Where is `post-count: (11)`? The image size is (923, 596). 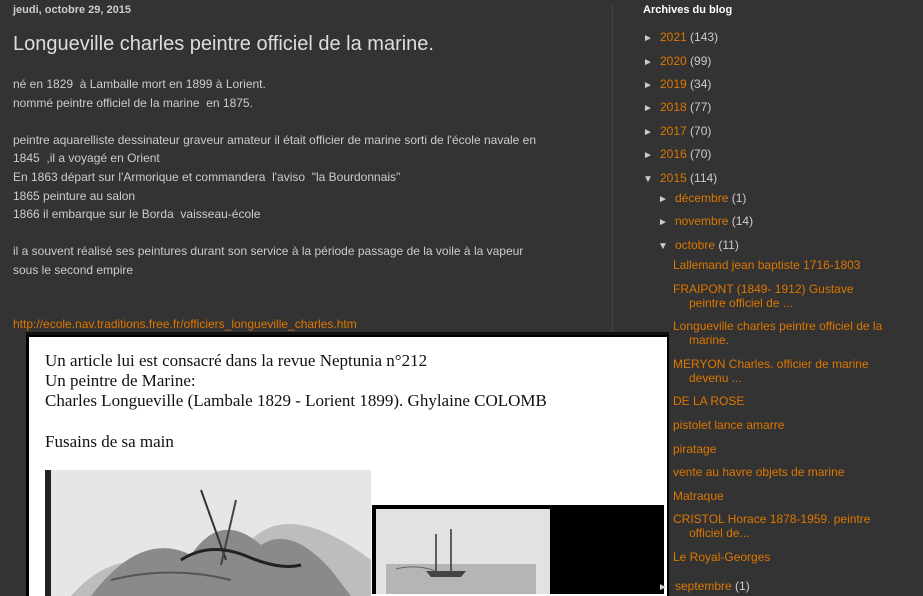
post-count: (11) is located at coordinates (728, 245).